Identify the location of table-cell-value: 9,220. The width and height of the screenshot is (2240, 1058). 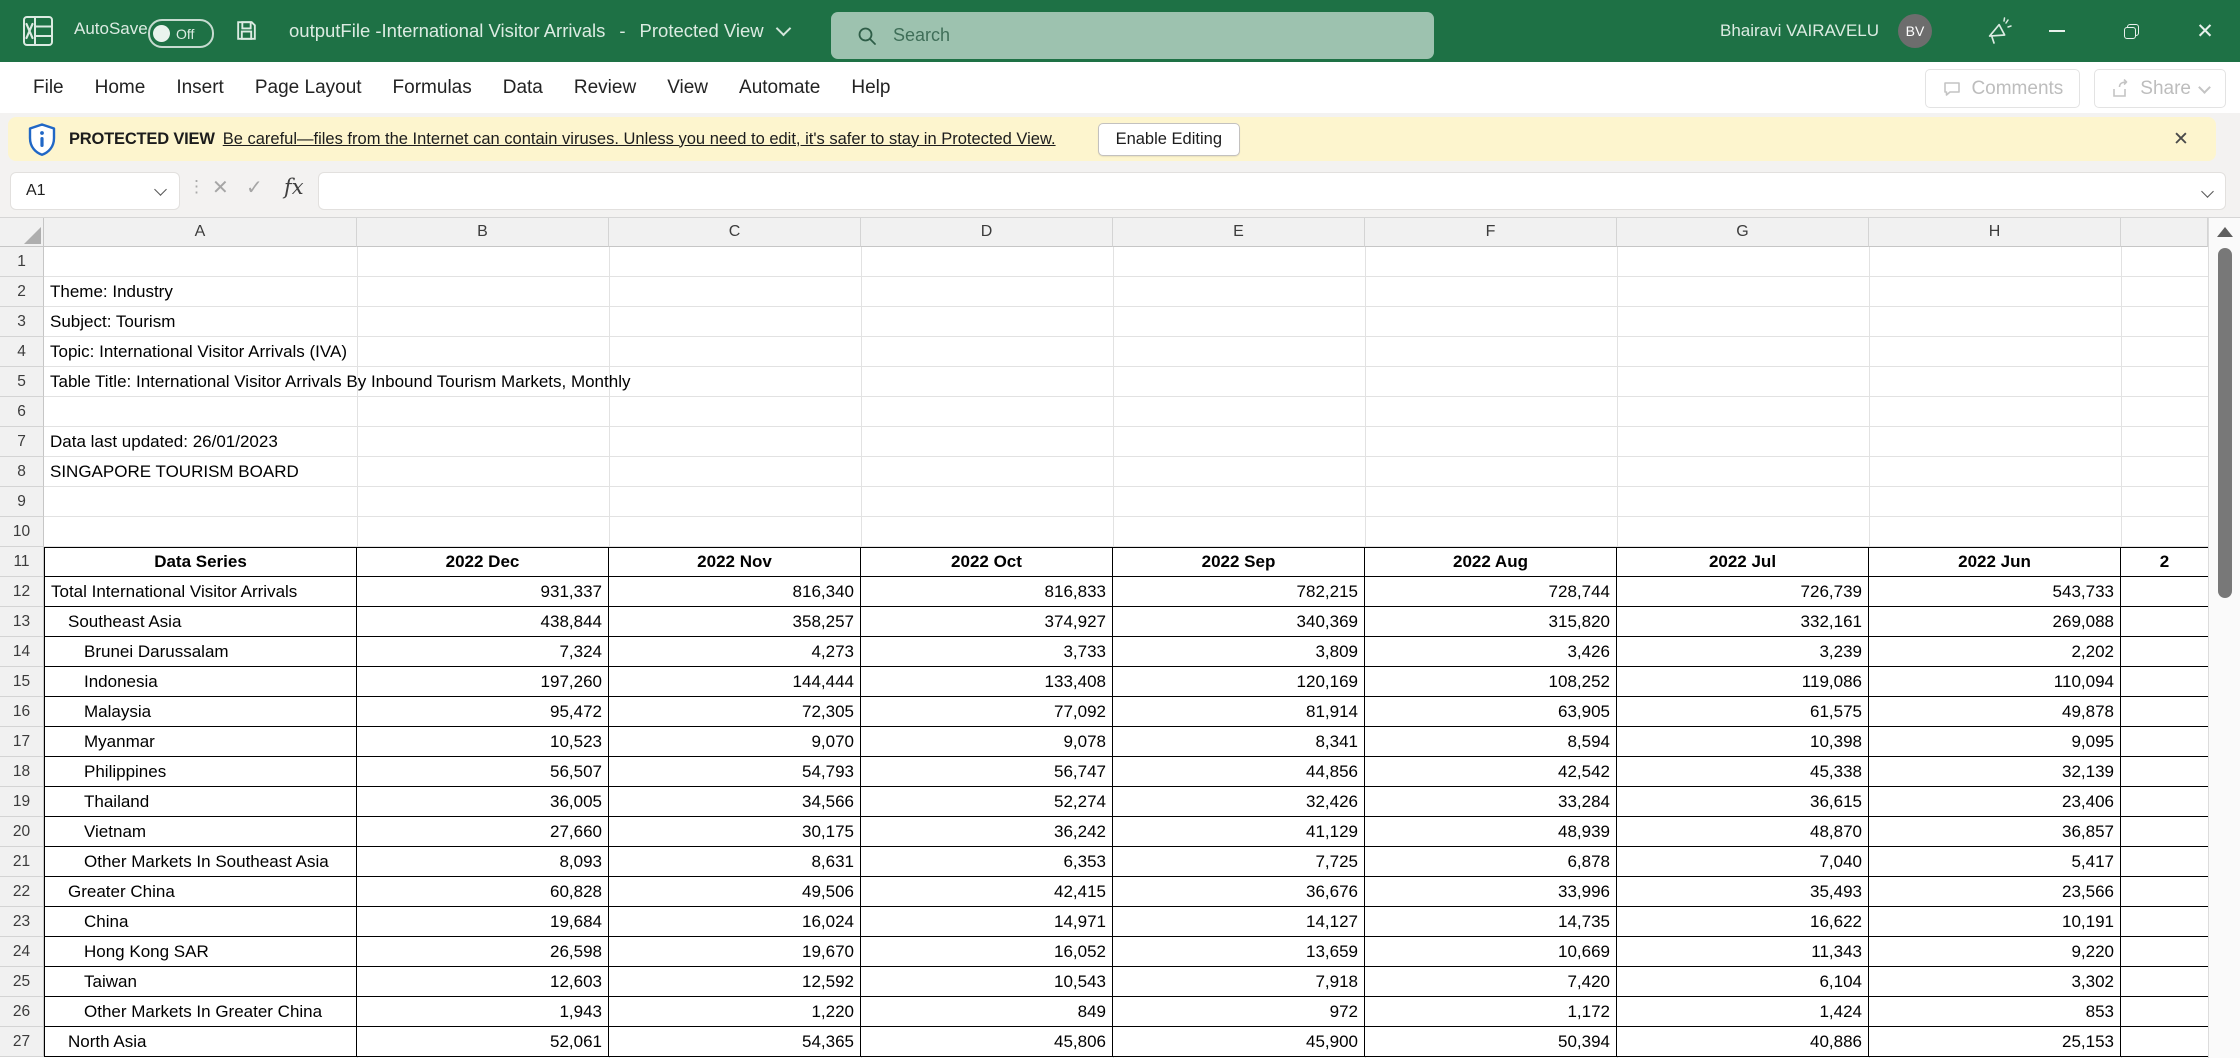
(1995, 952).